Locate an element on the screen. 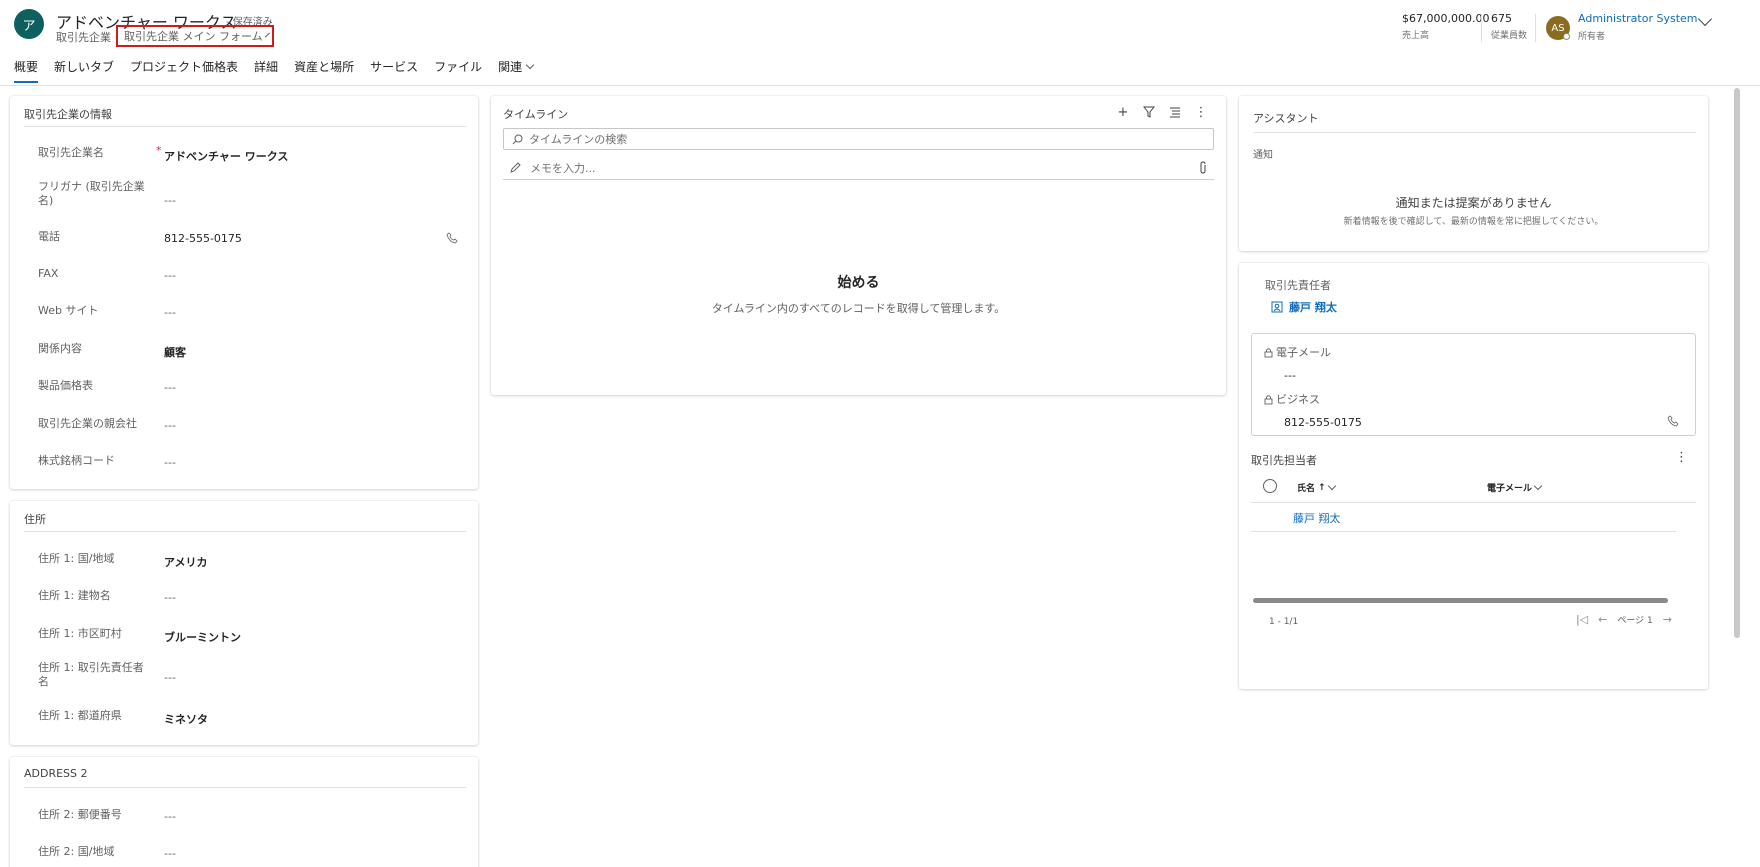 The height and width of the screenshot is (867, 1760). tab-new: 新しいタブ is located at coordinates (84, 69).